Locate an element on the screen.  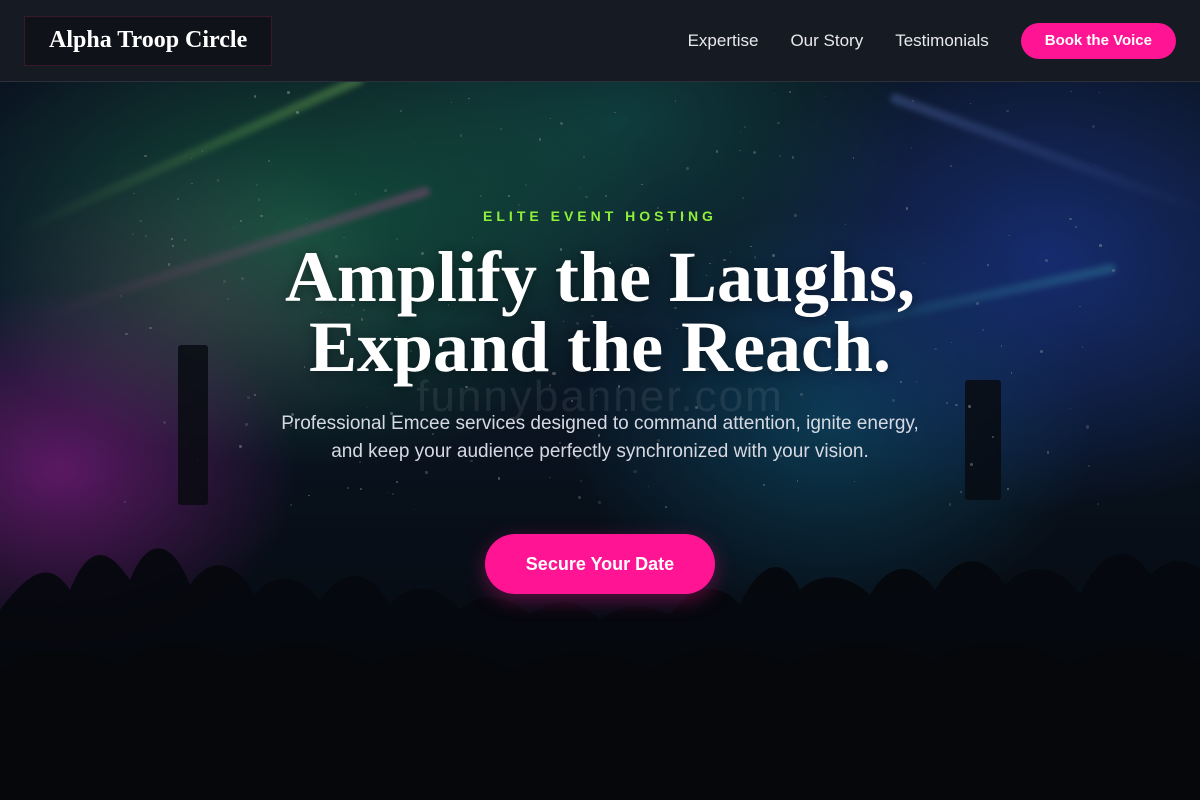
nav-link-expertise: Expertise is located at coordinates (723, 41).